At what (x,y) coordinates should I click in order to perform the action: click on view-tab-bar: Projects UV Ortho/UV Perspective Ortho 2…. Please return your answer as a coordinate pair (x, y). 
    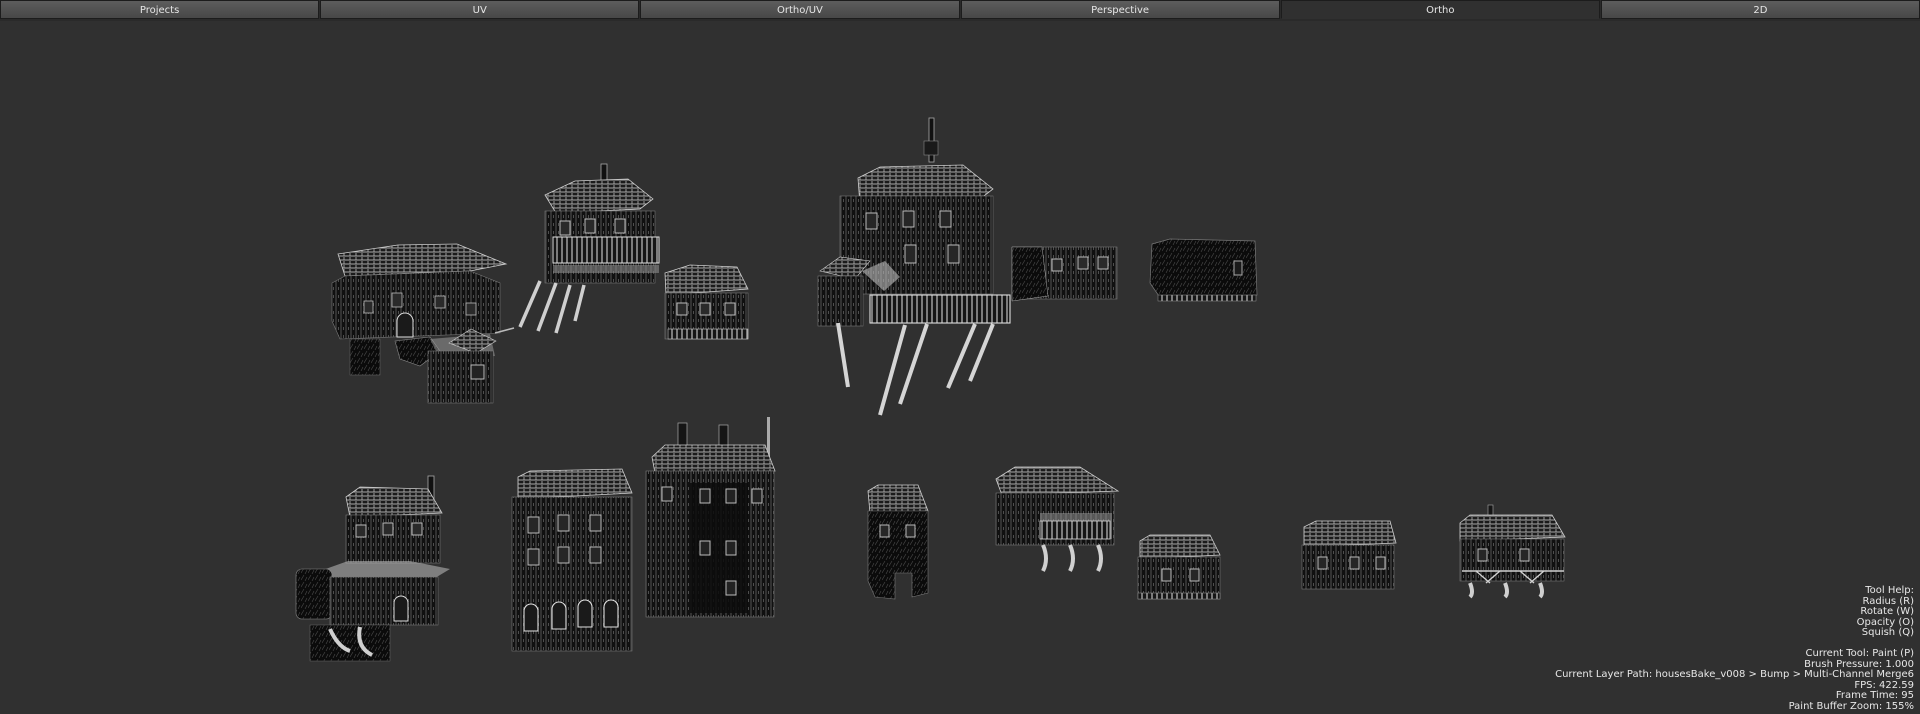
    Looking at the image, I should click on (960, 10).